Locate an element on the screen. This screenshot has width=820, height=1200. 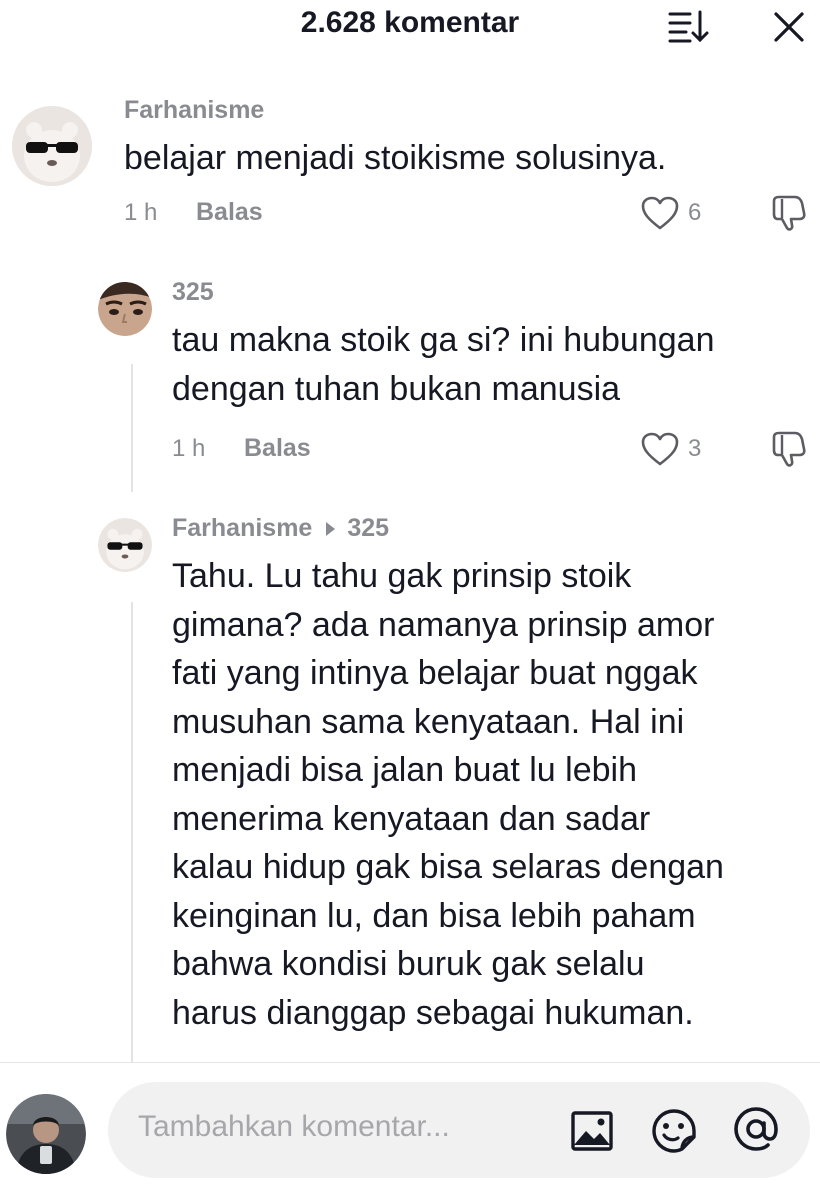
reply-target: 325 is located at coordinates (368, 528).